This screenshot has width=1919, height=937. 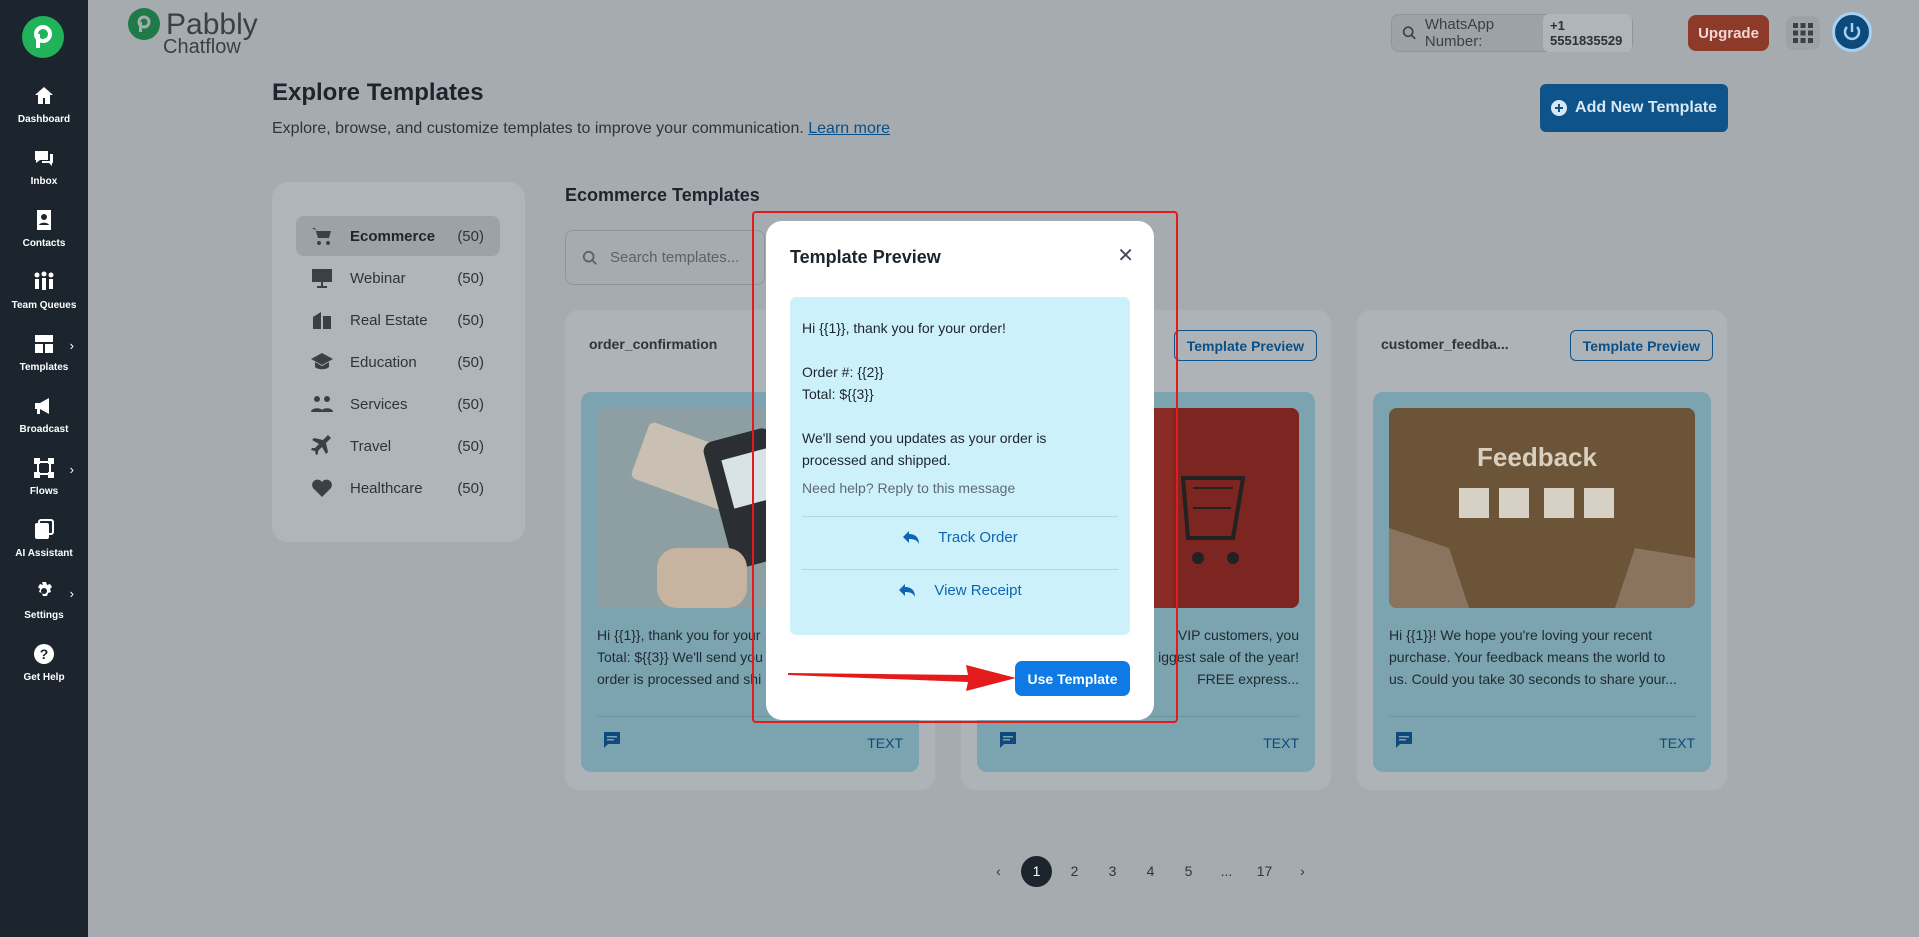 I want to click on feedback-image-text: Feedback, so click(x=1537, y=457).